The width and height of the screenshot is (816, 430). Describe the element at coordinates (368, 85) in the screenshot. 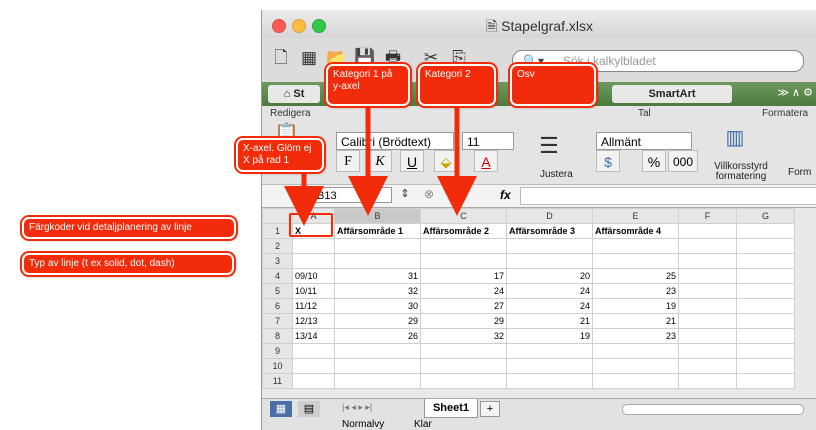

I see `callout-kategori1: Kategori 1 på y-axel` at that location.